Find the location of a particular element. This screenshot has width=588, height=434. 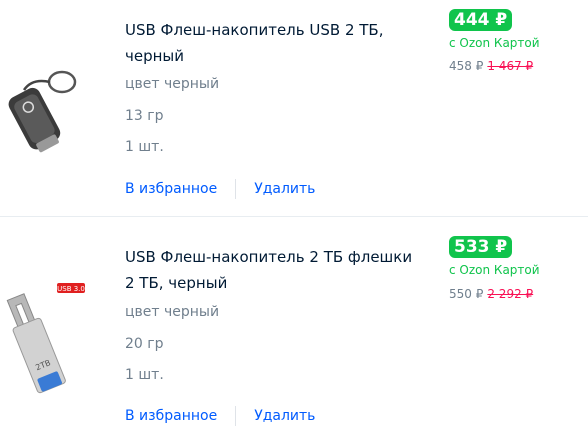

crossed-out-price: 1 467 ₽ is located at coordinates (510, 66).